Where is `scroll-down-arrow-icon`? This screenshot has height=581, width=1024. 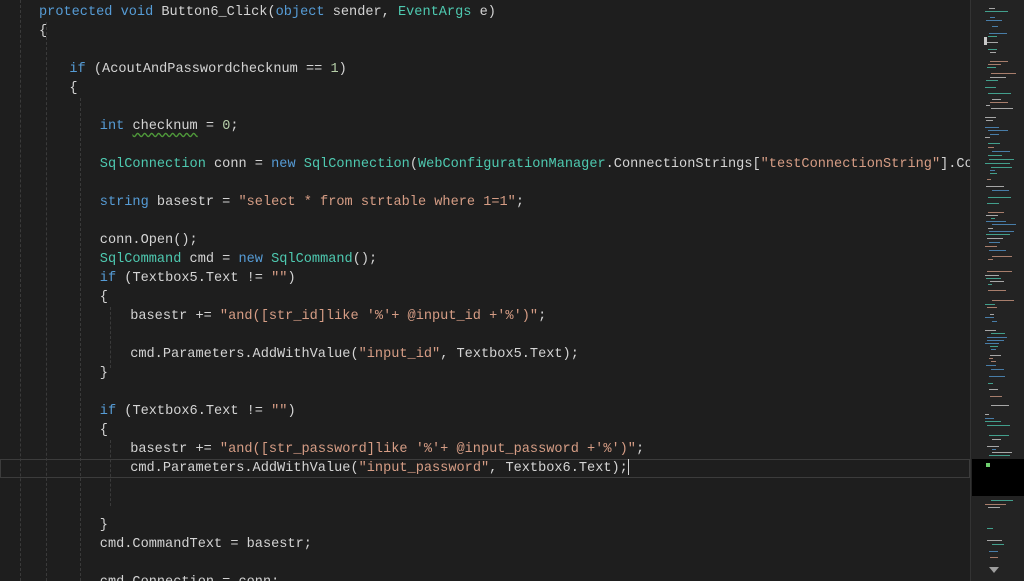 scroll-down-arrow-icon is located at coordinates (994, 570).